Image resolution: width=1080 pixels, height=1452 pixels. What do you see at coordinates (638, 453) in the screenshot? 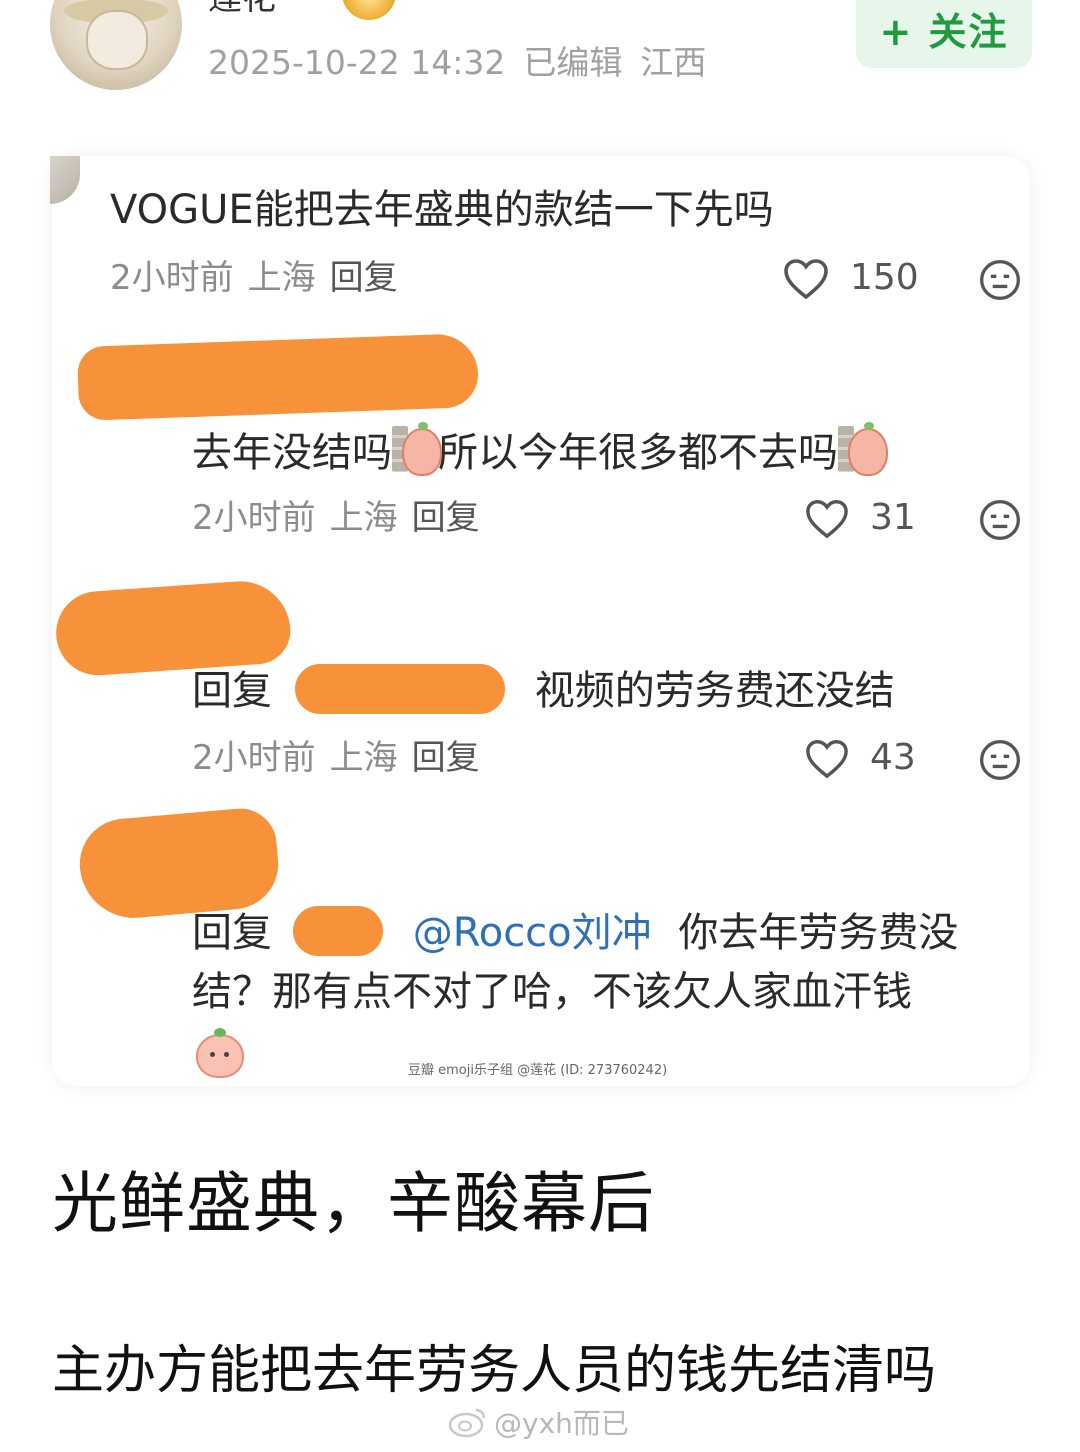
I see `comment-2-text-part2: 所以今年很多都不去吗` at bounding box center [638, 453].